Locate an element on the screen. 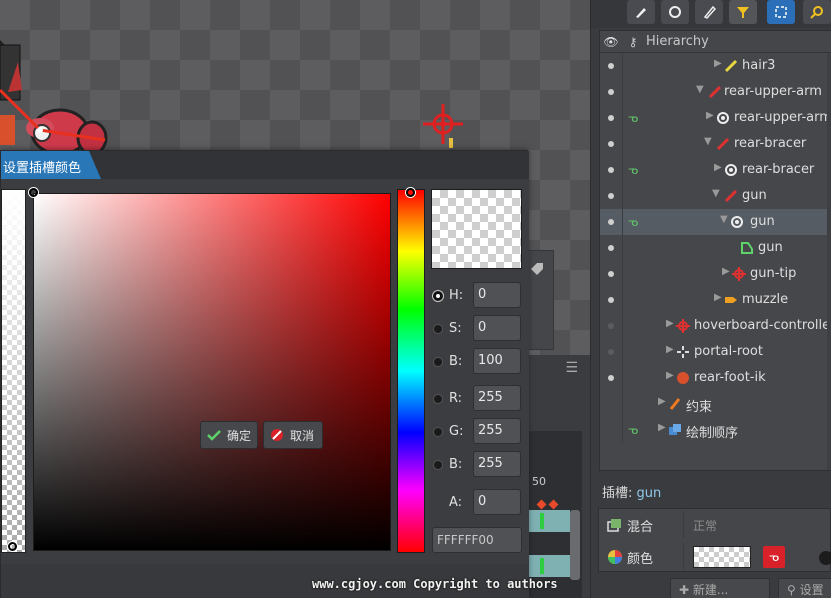 The height and width of the screenshot is (598, 831). ok-button: 确定 is located at coordinates (229, 435).